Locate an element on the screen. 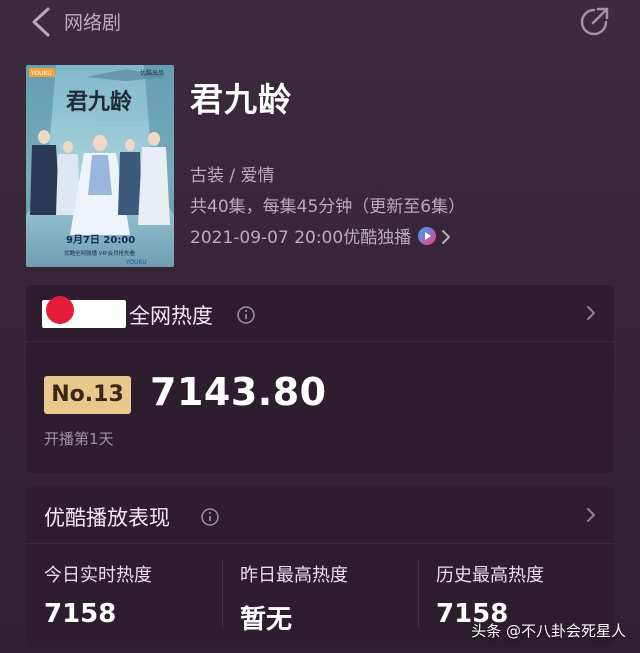  back-arrow-icon is located at coordinates (42, 22).